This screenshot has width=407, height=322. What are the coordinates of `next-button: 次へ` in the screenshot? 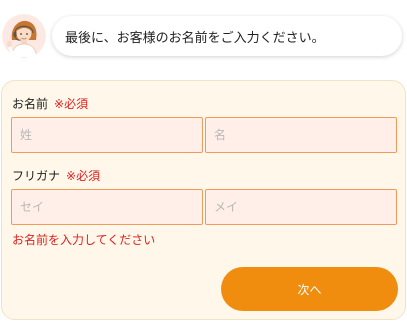 It's located at (309, 289).